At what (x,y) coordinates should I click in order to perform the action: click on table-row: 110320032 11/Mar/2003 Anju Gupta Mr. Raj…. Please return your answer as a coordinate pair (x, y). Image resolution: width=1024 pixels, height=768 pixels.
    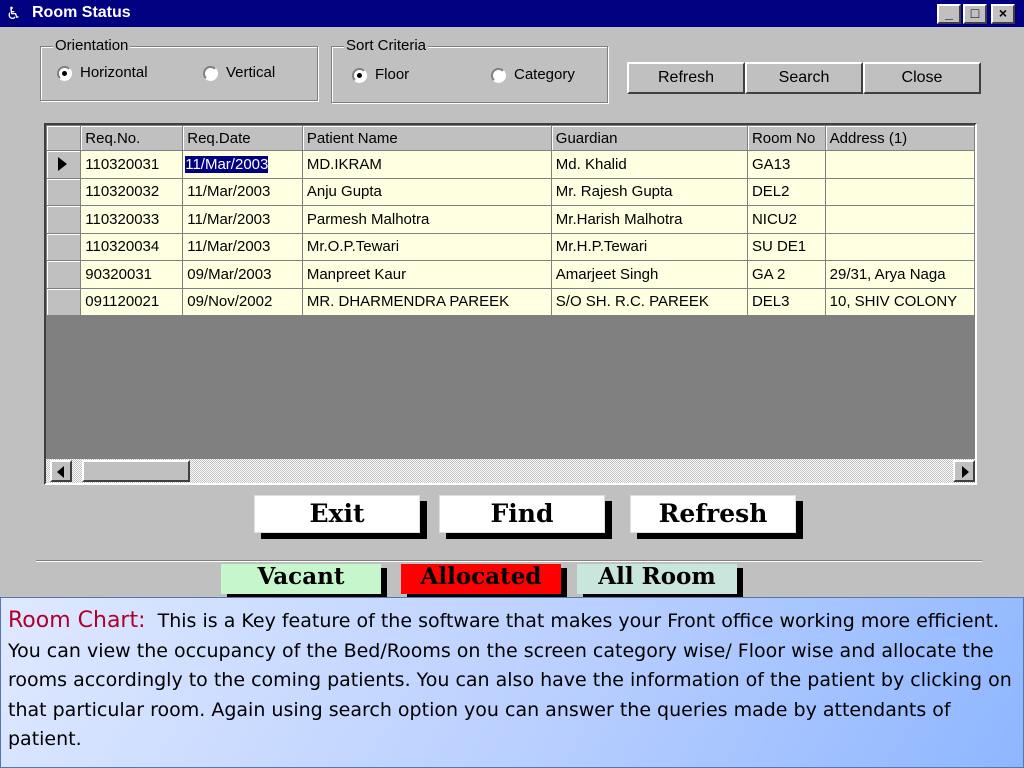
    Looking at the image, I should click on (510, 191).